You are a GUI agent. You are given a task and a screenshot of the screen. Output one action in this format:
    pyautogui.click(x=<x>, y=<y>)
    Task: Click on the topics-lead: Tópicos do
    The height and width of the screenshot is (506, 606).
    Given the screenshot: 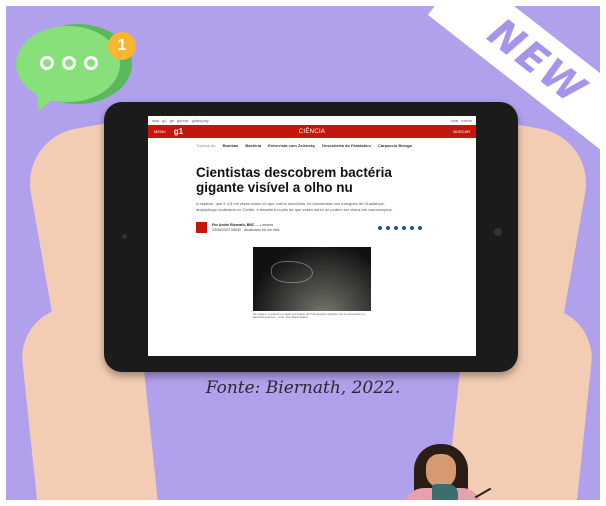 What is the action you would take?
    pyautogui.click(x=206, y=145)
    